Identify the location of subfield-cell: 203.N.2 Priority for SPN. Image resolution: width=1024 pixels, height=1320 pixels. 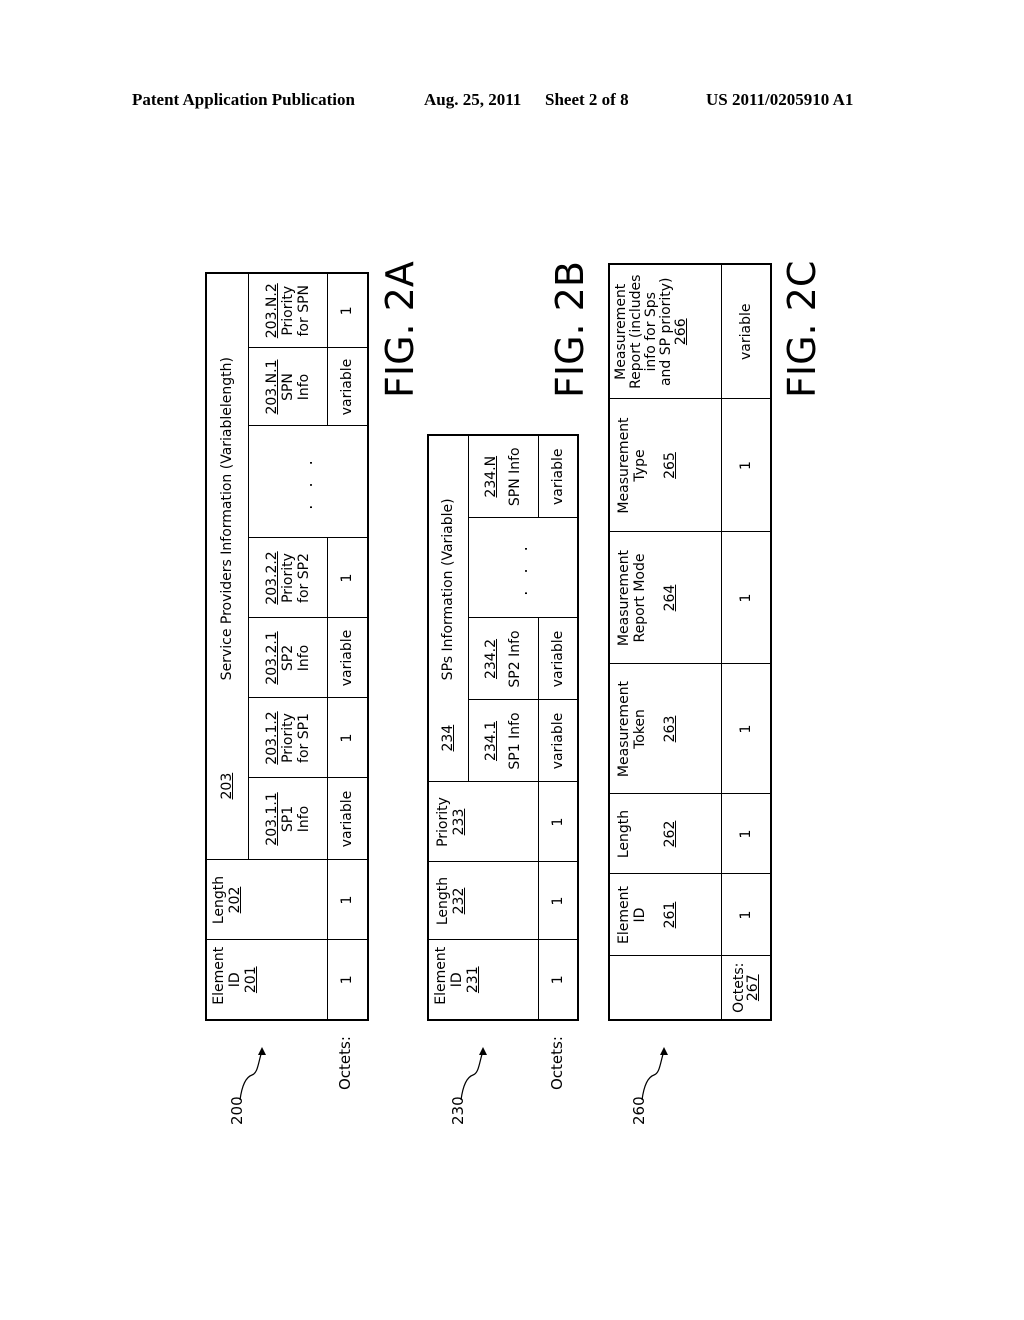
(287, 310).